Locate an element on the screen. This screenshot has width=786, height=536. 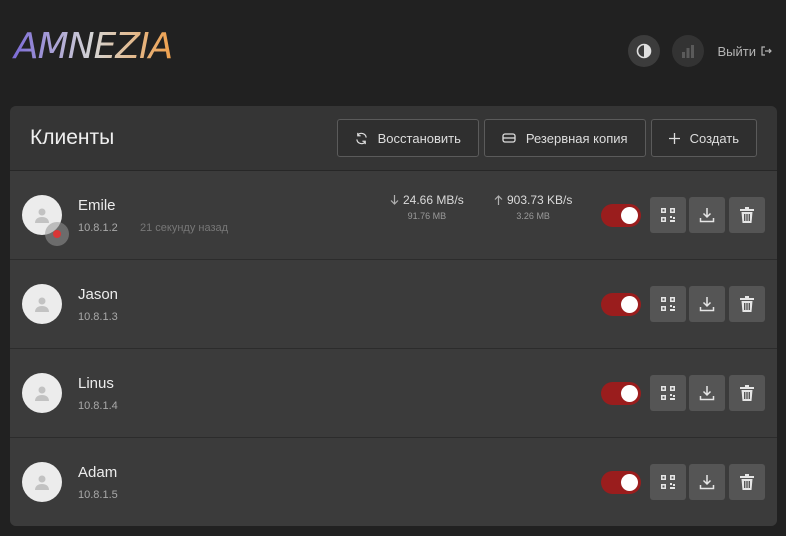
client-ip: 10.8.1.4 is located at coordinates (98, 406).